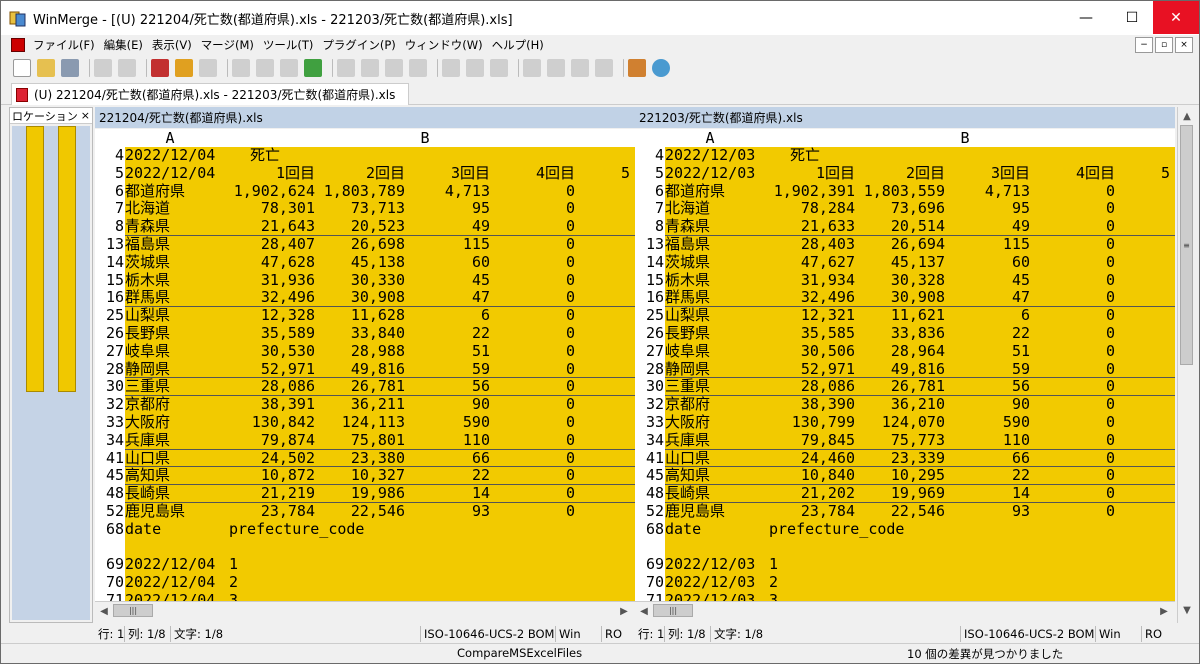 The height and width of the screenshot is (664, 1200). What do you see at coordinates (900, 281) in the screenshot?
I see `cell-b2: 30,328` at bounding box center [900, 281].